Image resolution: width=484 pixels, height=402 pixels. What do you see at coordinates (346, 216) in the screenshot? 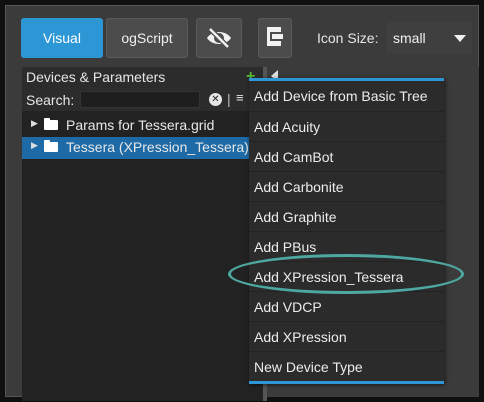
I see `menu-item-add-graphite: Add Graphite` at bounding box center [346, 216].